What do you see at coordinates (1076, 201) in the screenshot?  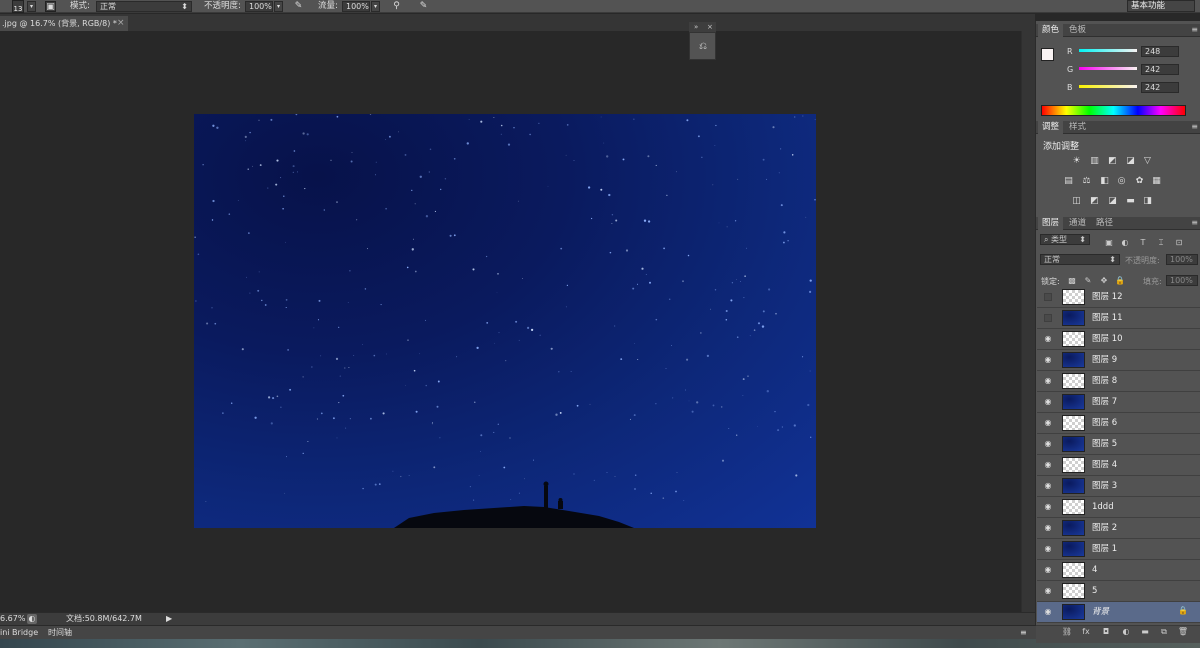 I see `invert-icon: ◫` at bounding box center [1076, 201].